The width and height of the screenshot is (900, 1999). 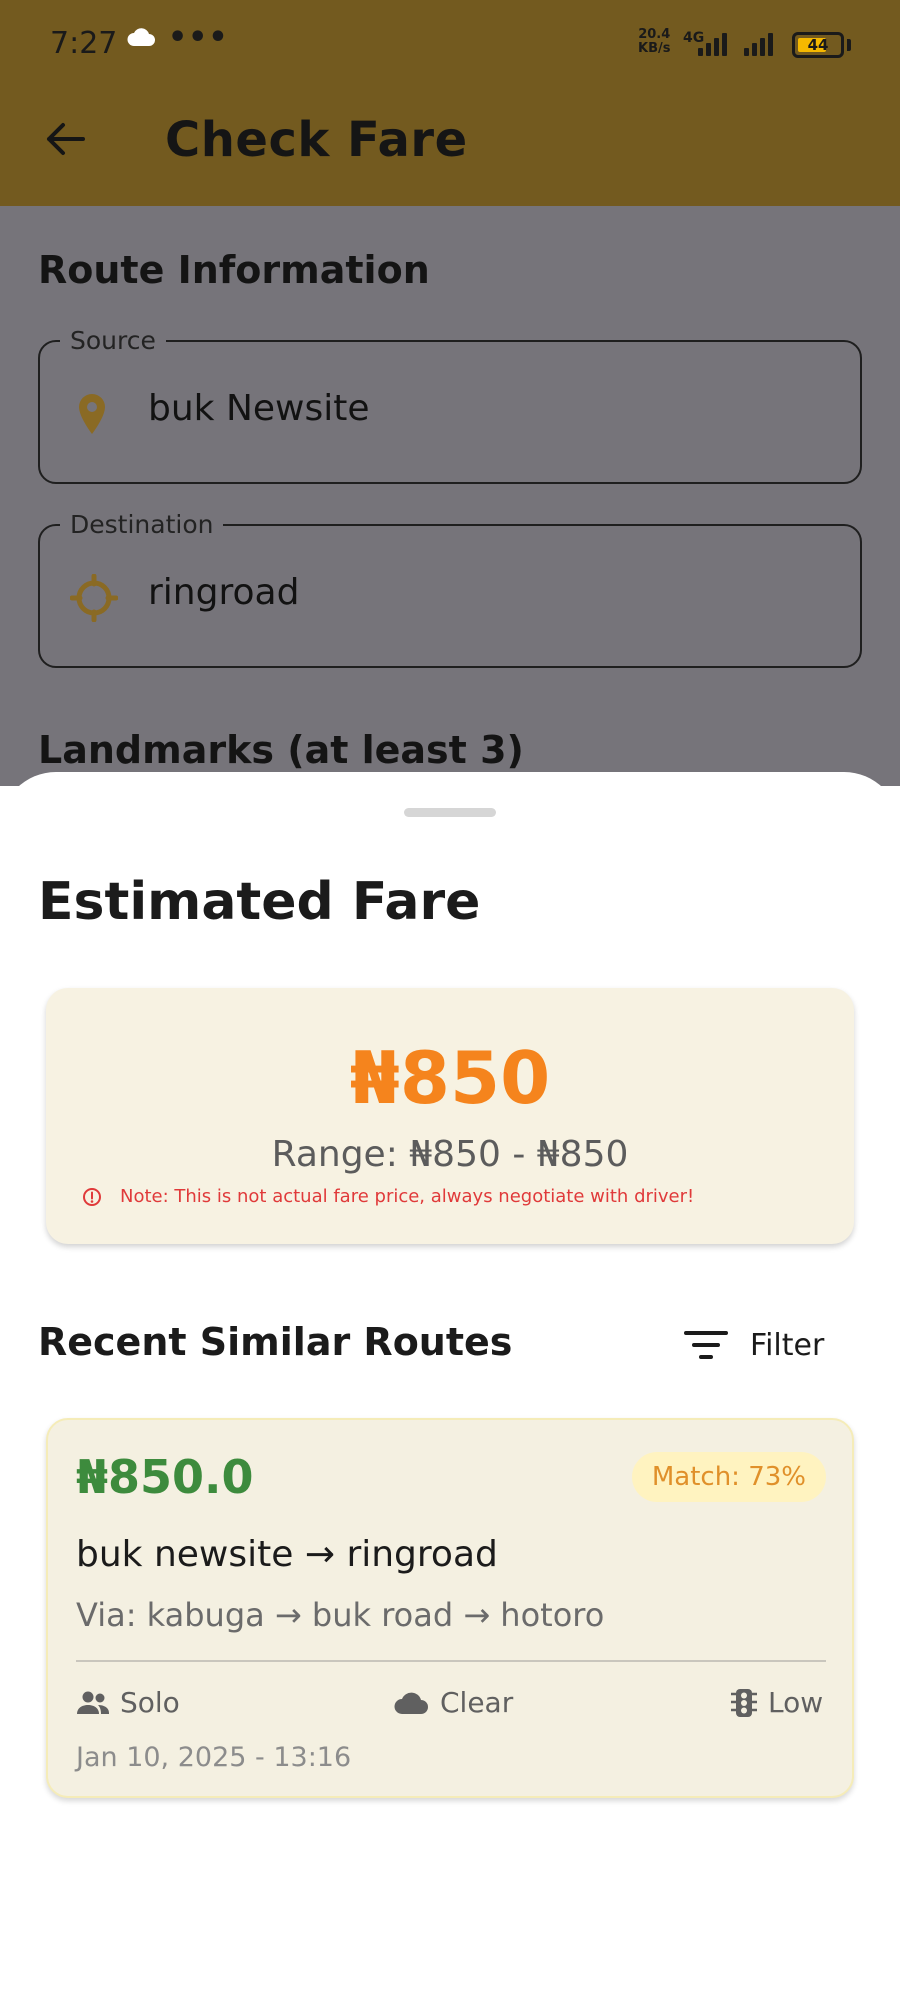 I want to click on passengers-value: Solo, so click(x=150, y=1702).